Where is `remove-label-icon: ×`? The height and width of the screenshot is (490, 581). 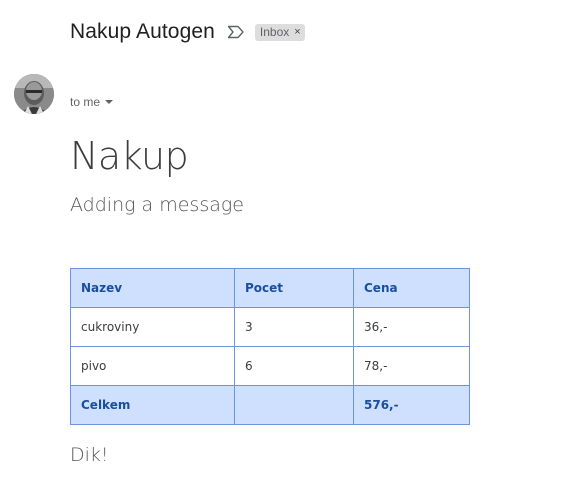 remove-label-icon: × is located at coordinates (297, 32).